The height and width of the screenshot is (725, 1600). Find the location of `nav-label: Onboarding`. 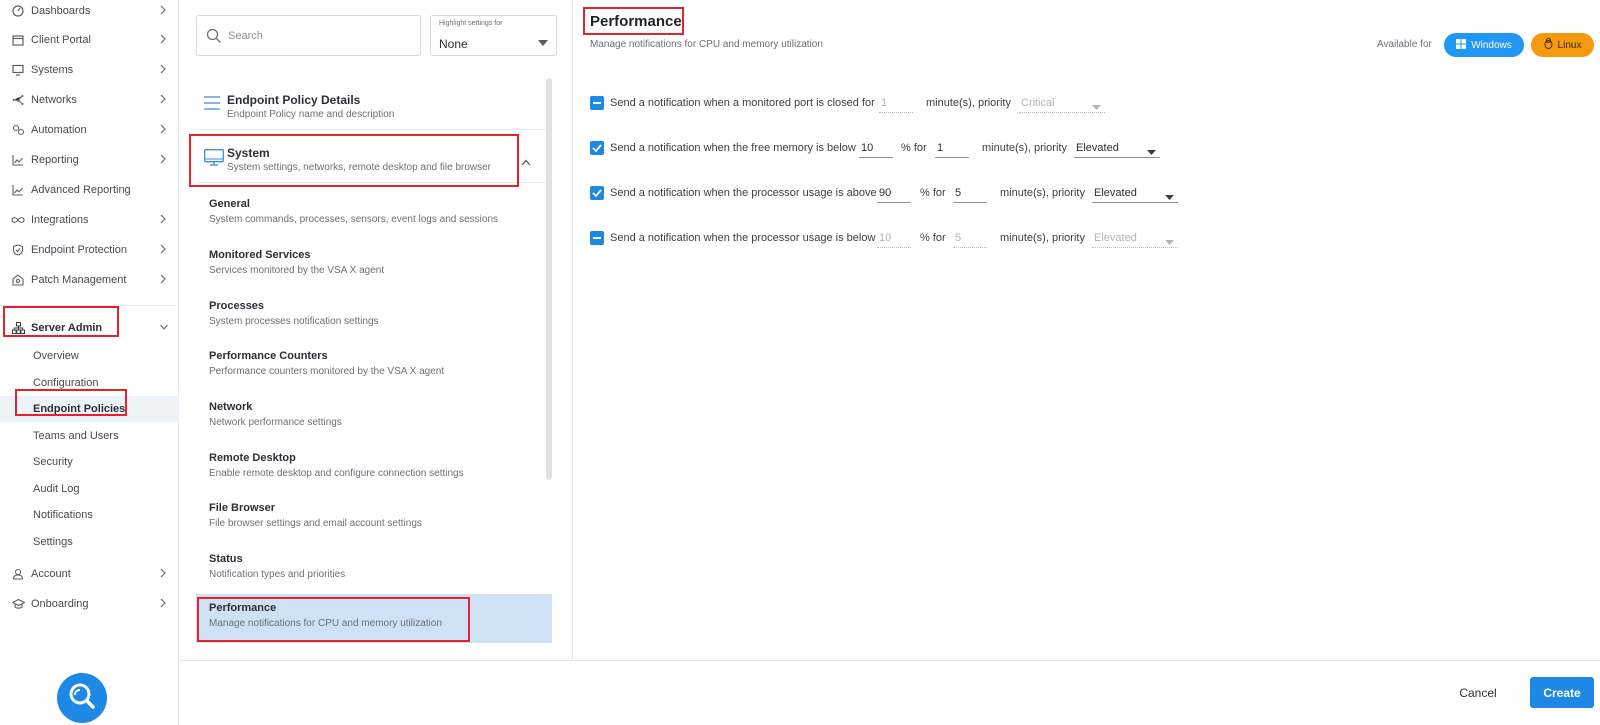

nav-label: Onboarding is located at coordinates (60, 604).